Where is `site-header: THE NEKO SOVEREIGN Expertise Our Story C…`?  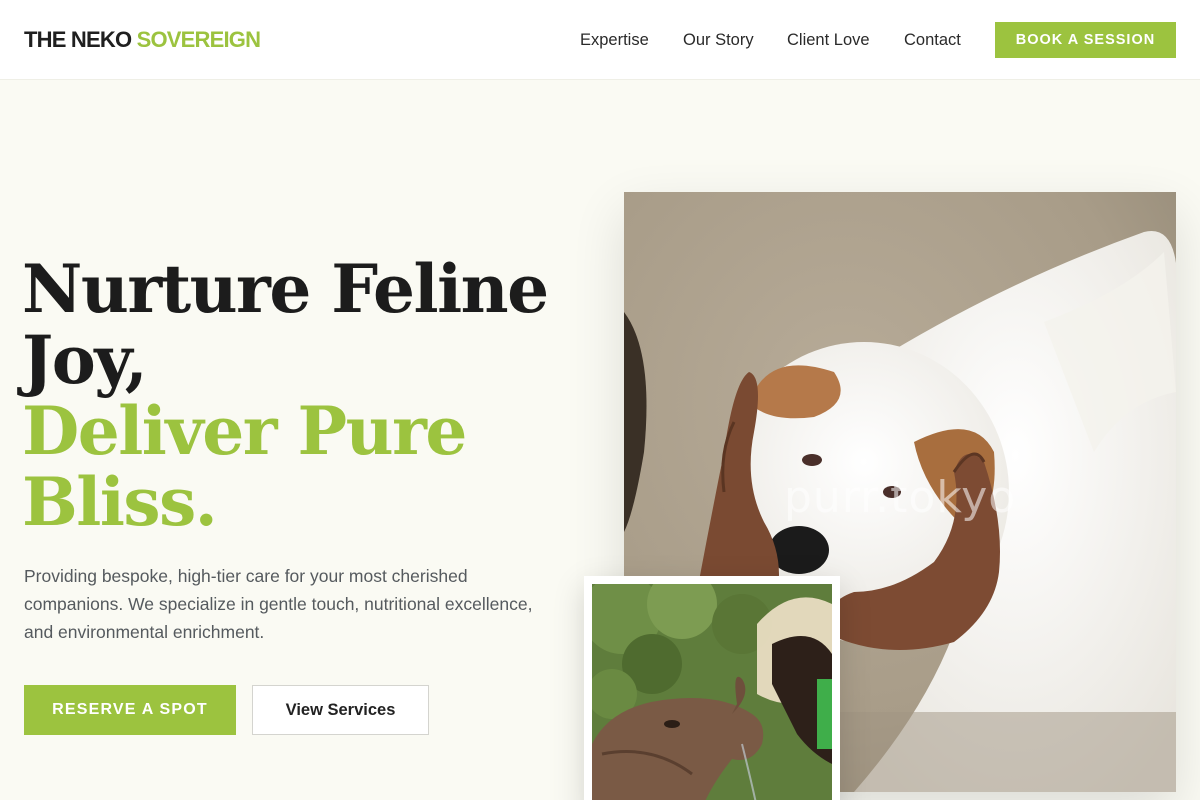 site-header: THE NEKO SOVEREIGN Expertise Our Story C… is located at coordinates (600, 40).